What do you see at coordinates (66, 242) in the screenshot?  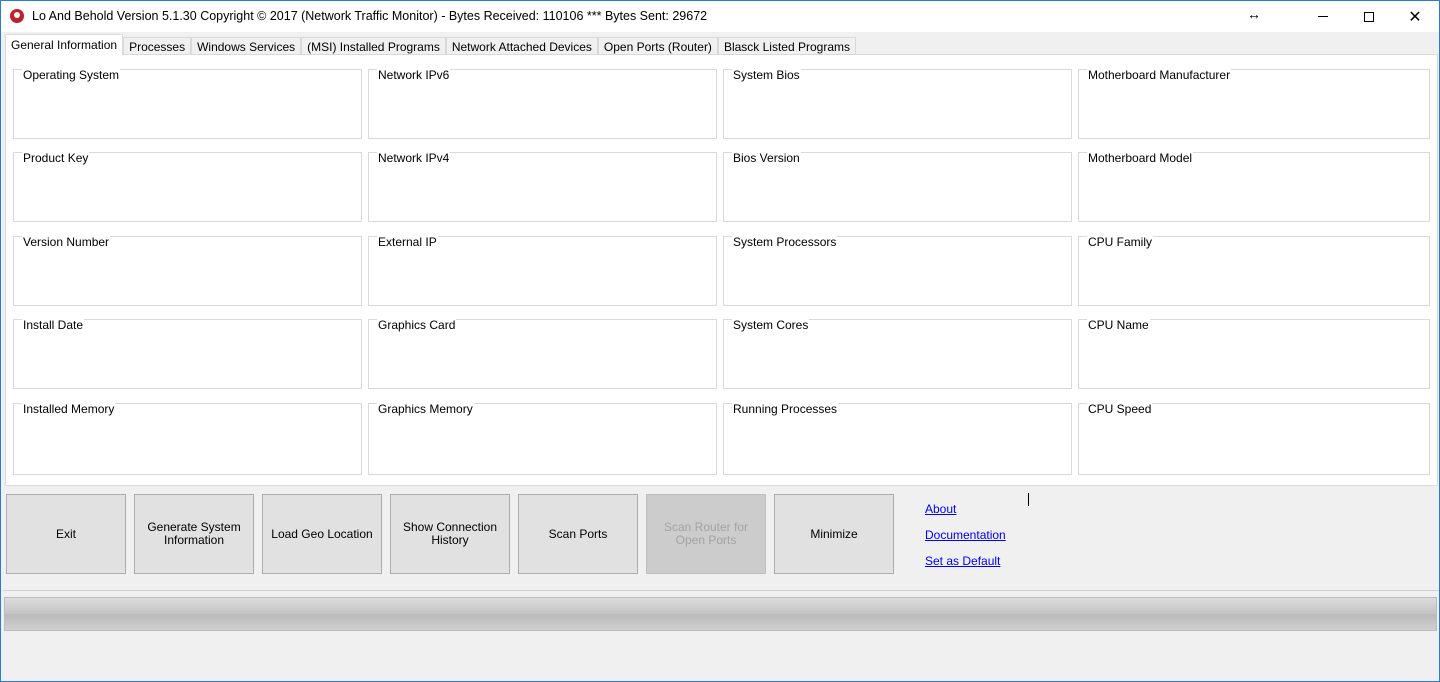 I see `group-label: Version Number` at bounding box center [66, 242].